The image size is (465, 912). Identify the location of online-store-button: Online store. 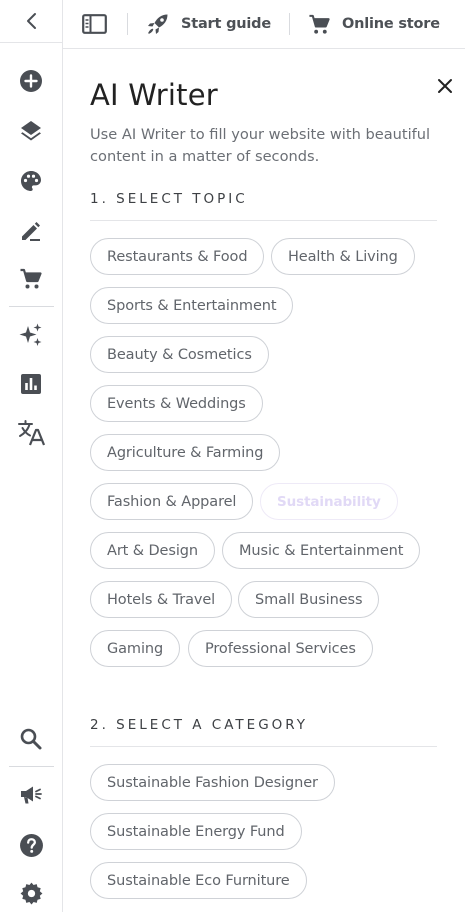
(374, 24).